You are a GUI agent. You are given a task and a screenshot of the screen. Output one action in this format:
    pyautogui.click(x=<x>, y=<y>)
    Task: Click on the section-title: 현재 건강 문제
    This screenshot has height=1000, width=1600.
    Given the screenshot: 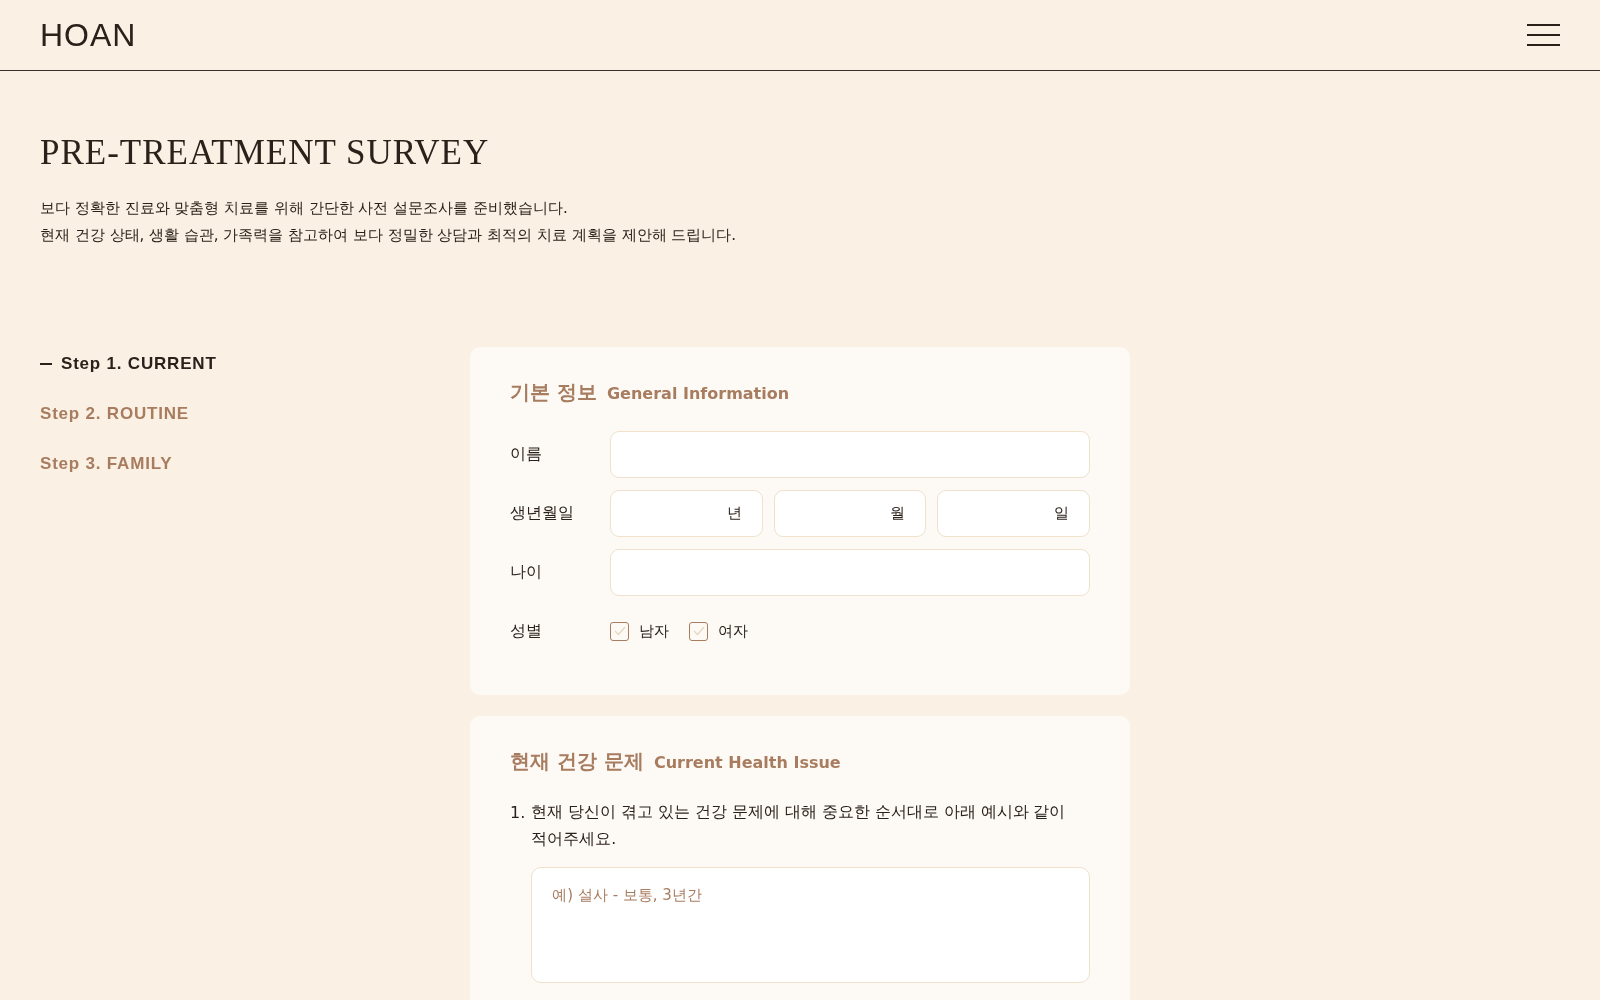 What is the action you would take?
    pyautogui.click(x=577, y=761)
    